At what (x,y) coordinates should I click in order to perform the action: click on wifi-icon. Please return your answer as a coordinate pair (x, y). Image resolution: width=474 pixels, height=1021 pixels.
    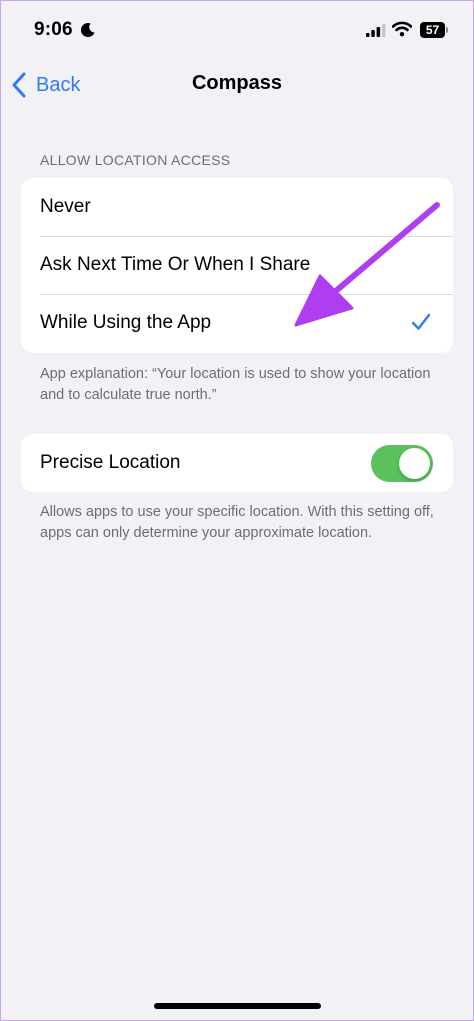
    Looking at the image, I should click on (402, 29).